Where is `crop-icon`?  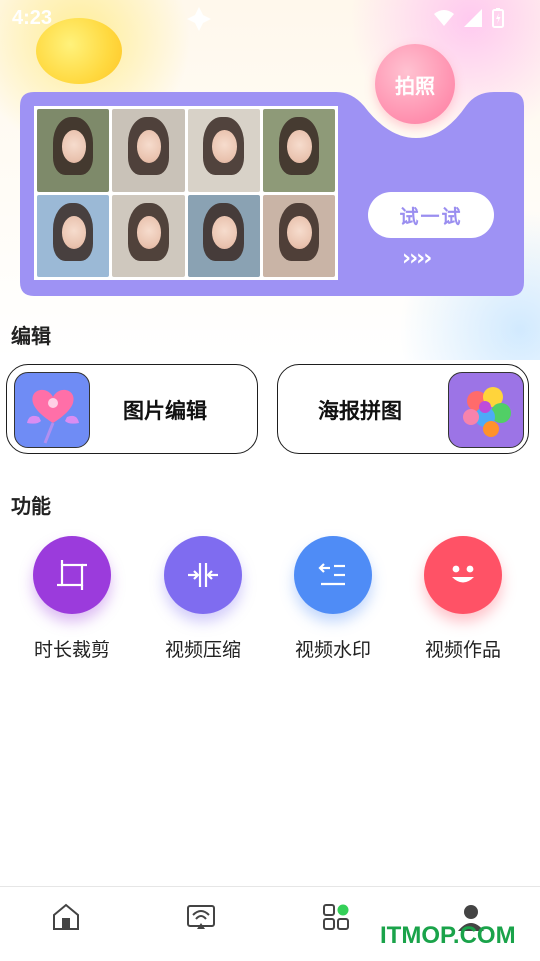
crop-icon is located at coordinates (72, 575).